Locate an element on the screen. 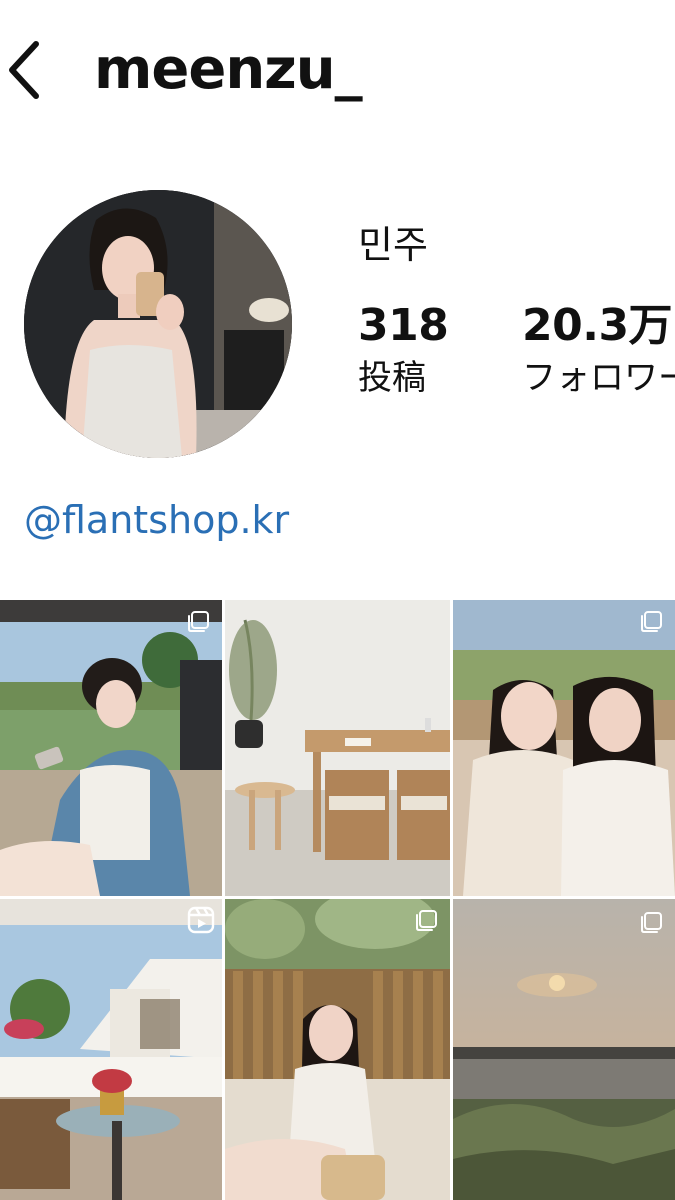  back-button is located at coordinates (24, 70).